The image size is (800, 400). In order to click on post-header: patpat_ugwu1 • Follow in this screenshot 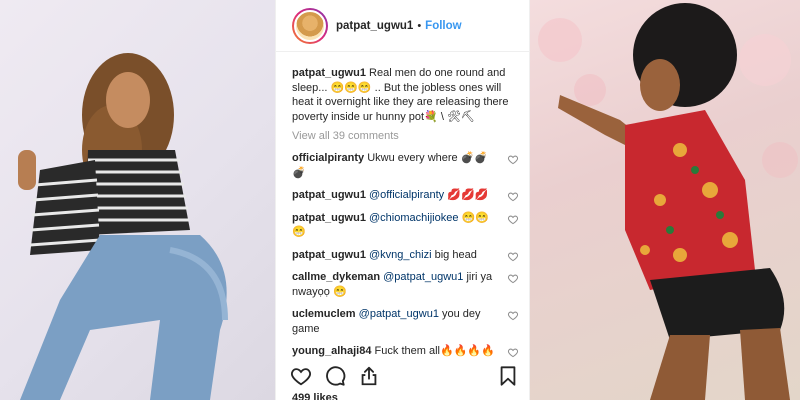, I will do `click(402, 26)`.